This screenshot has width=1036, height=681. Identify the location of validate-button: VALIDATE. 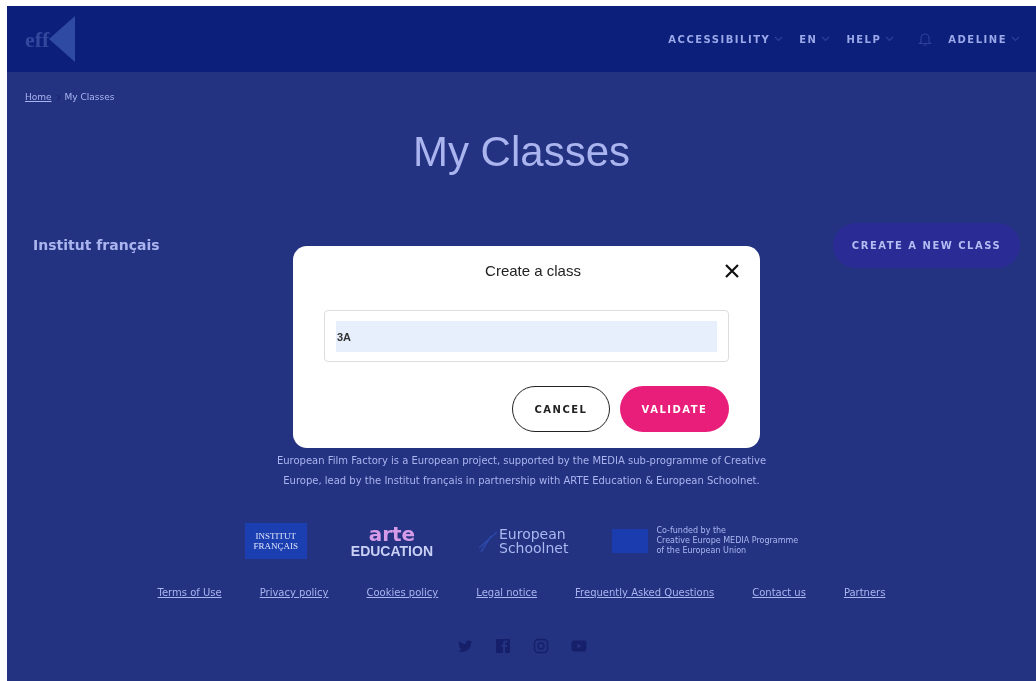
(674, 409).